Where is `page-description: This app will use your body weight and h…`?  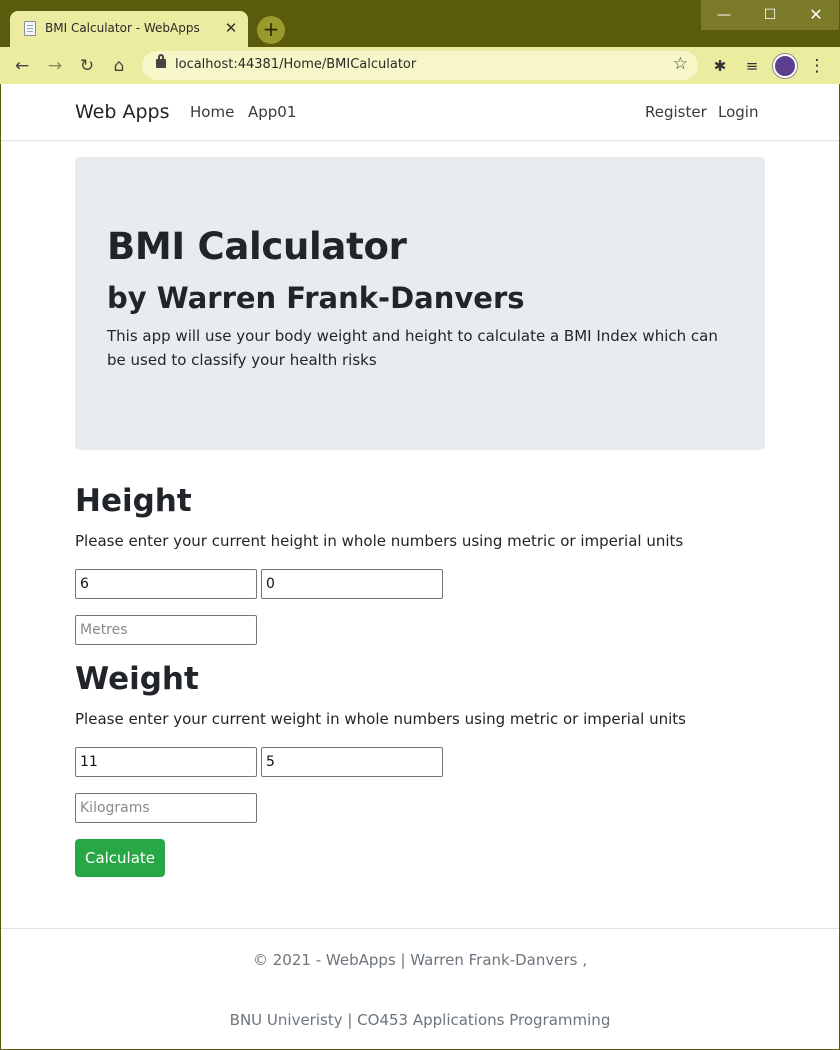 page-description: This app will use your body weight and h… is located at coordinates (412, 348).